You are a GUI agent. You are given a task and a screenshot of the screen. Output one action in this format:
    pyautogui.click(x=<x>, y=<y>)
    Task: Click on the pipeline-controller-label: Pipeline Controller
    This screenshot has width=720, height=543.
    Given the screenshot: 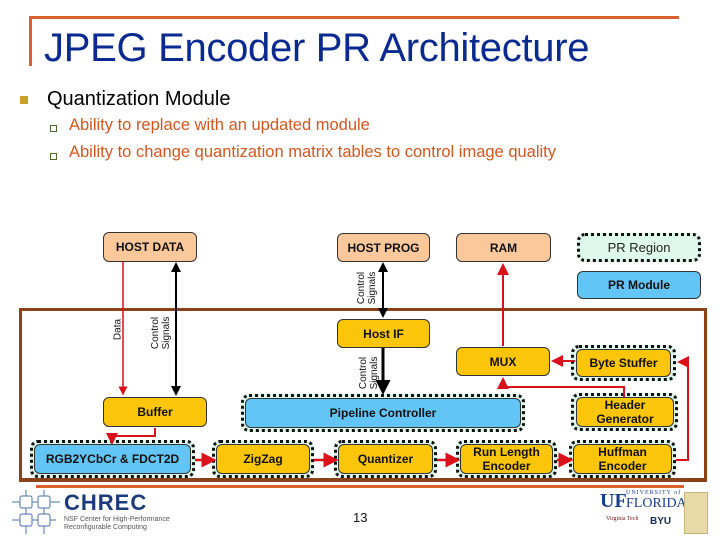 What is the action you would take?
    pyautogui.click(x=383, y=413)
    